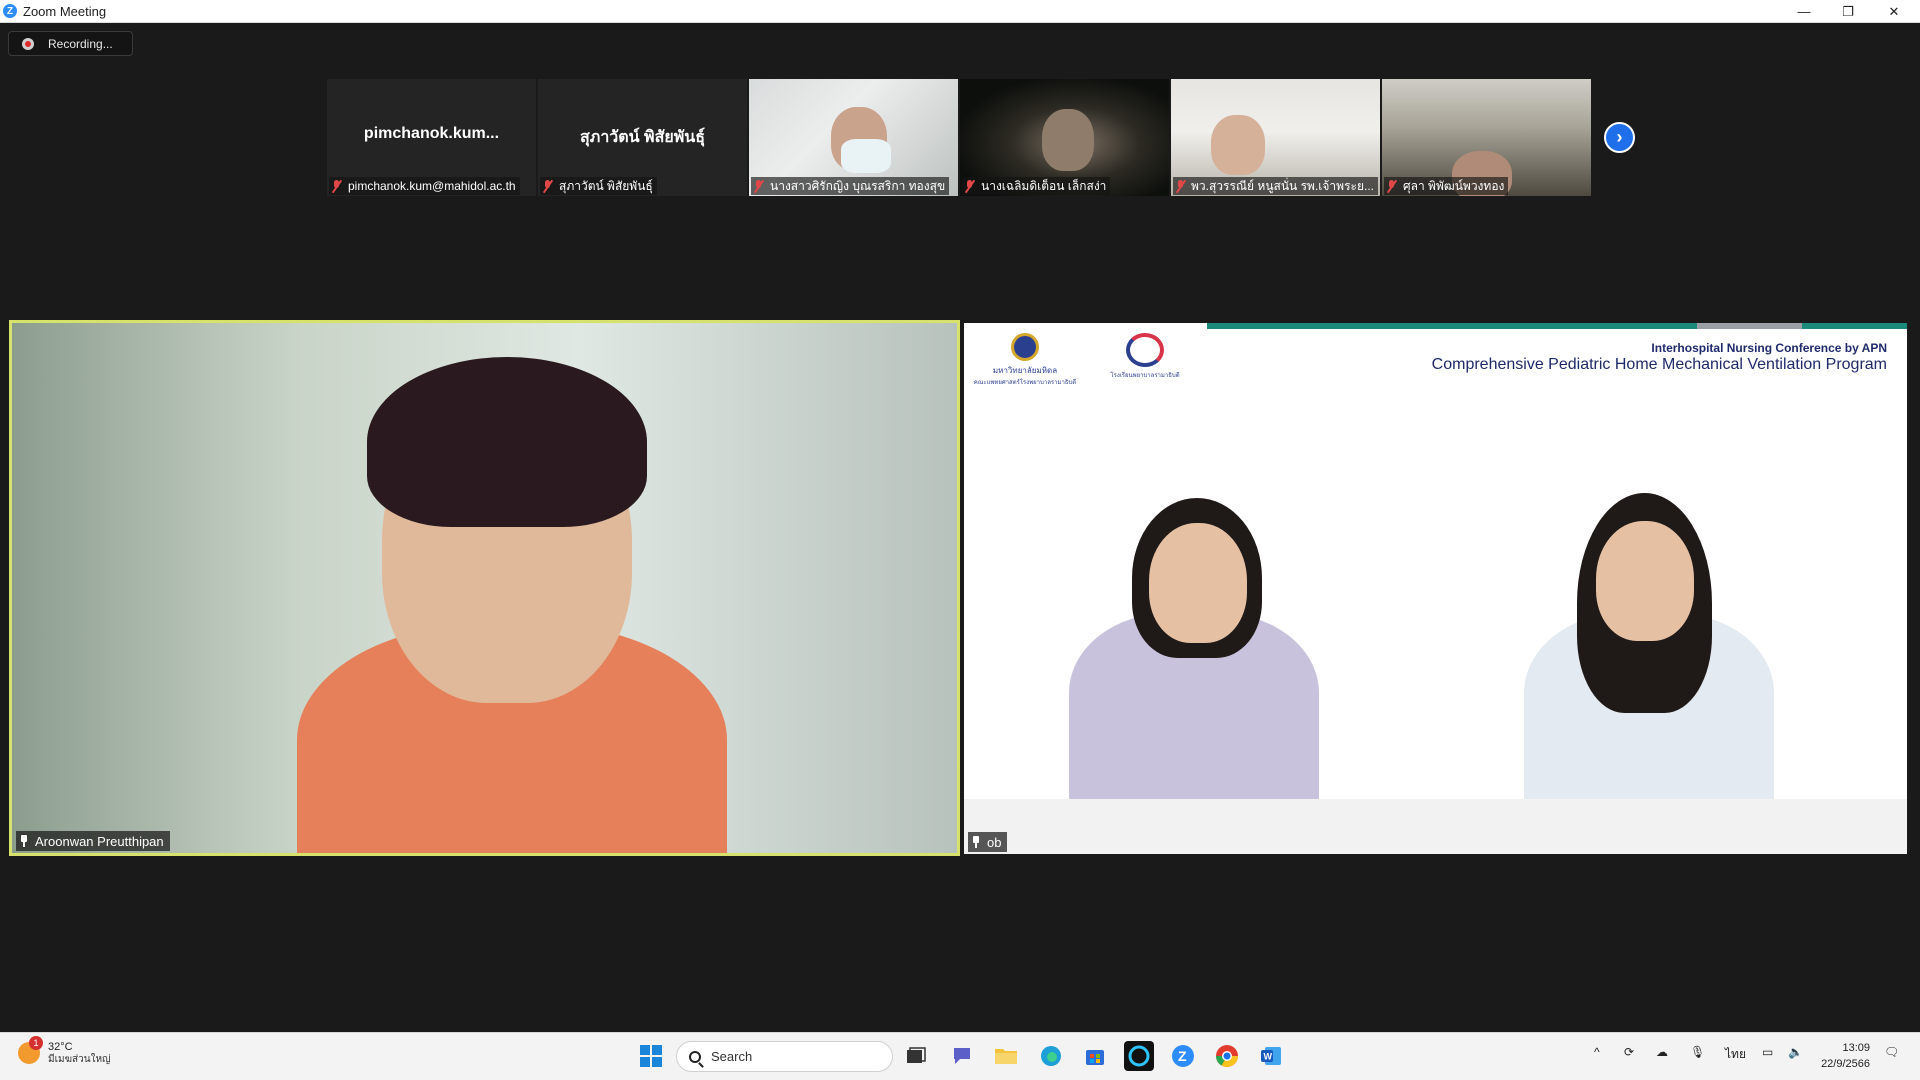  What do you see at coordinates (1795, 1052) in the screenshot?
I see `volume-icon: 🔈` at bounding box center [1795, 1052].